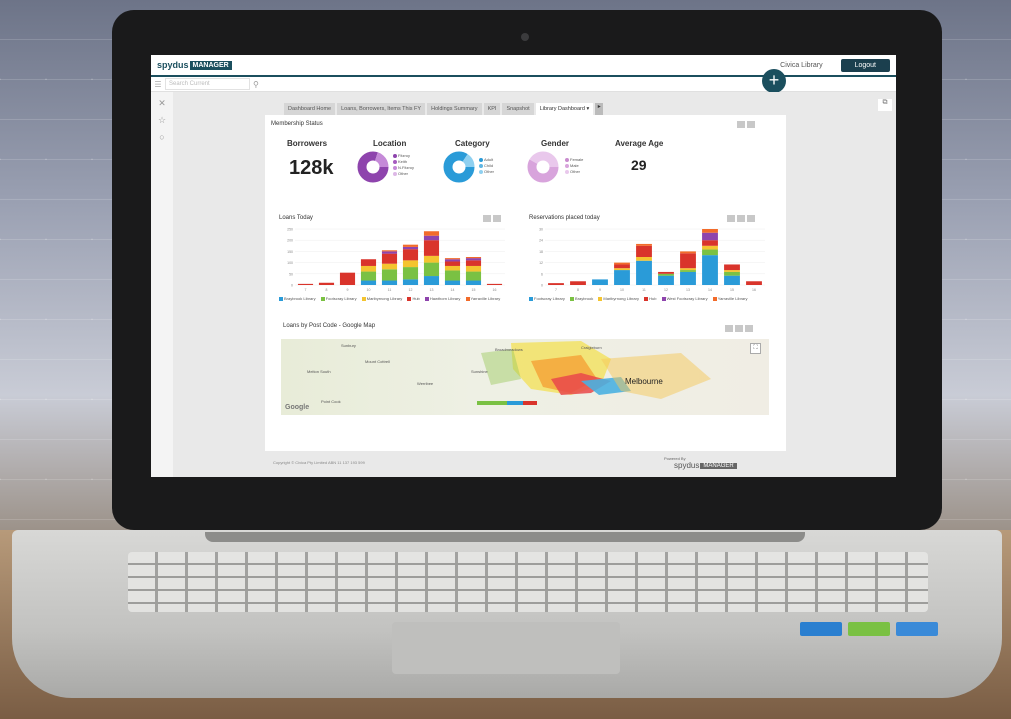 This screenshot has width=1011, height=719. I want to click on search-input: Search Current, so click(207, 84).